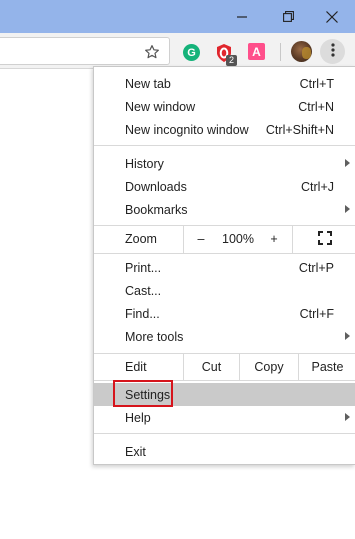 The image size is (355, 539). Describe the element at coordinates (136, 367) in the screenshot. I see `edit-label: Edit` at that location.